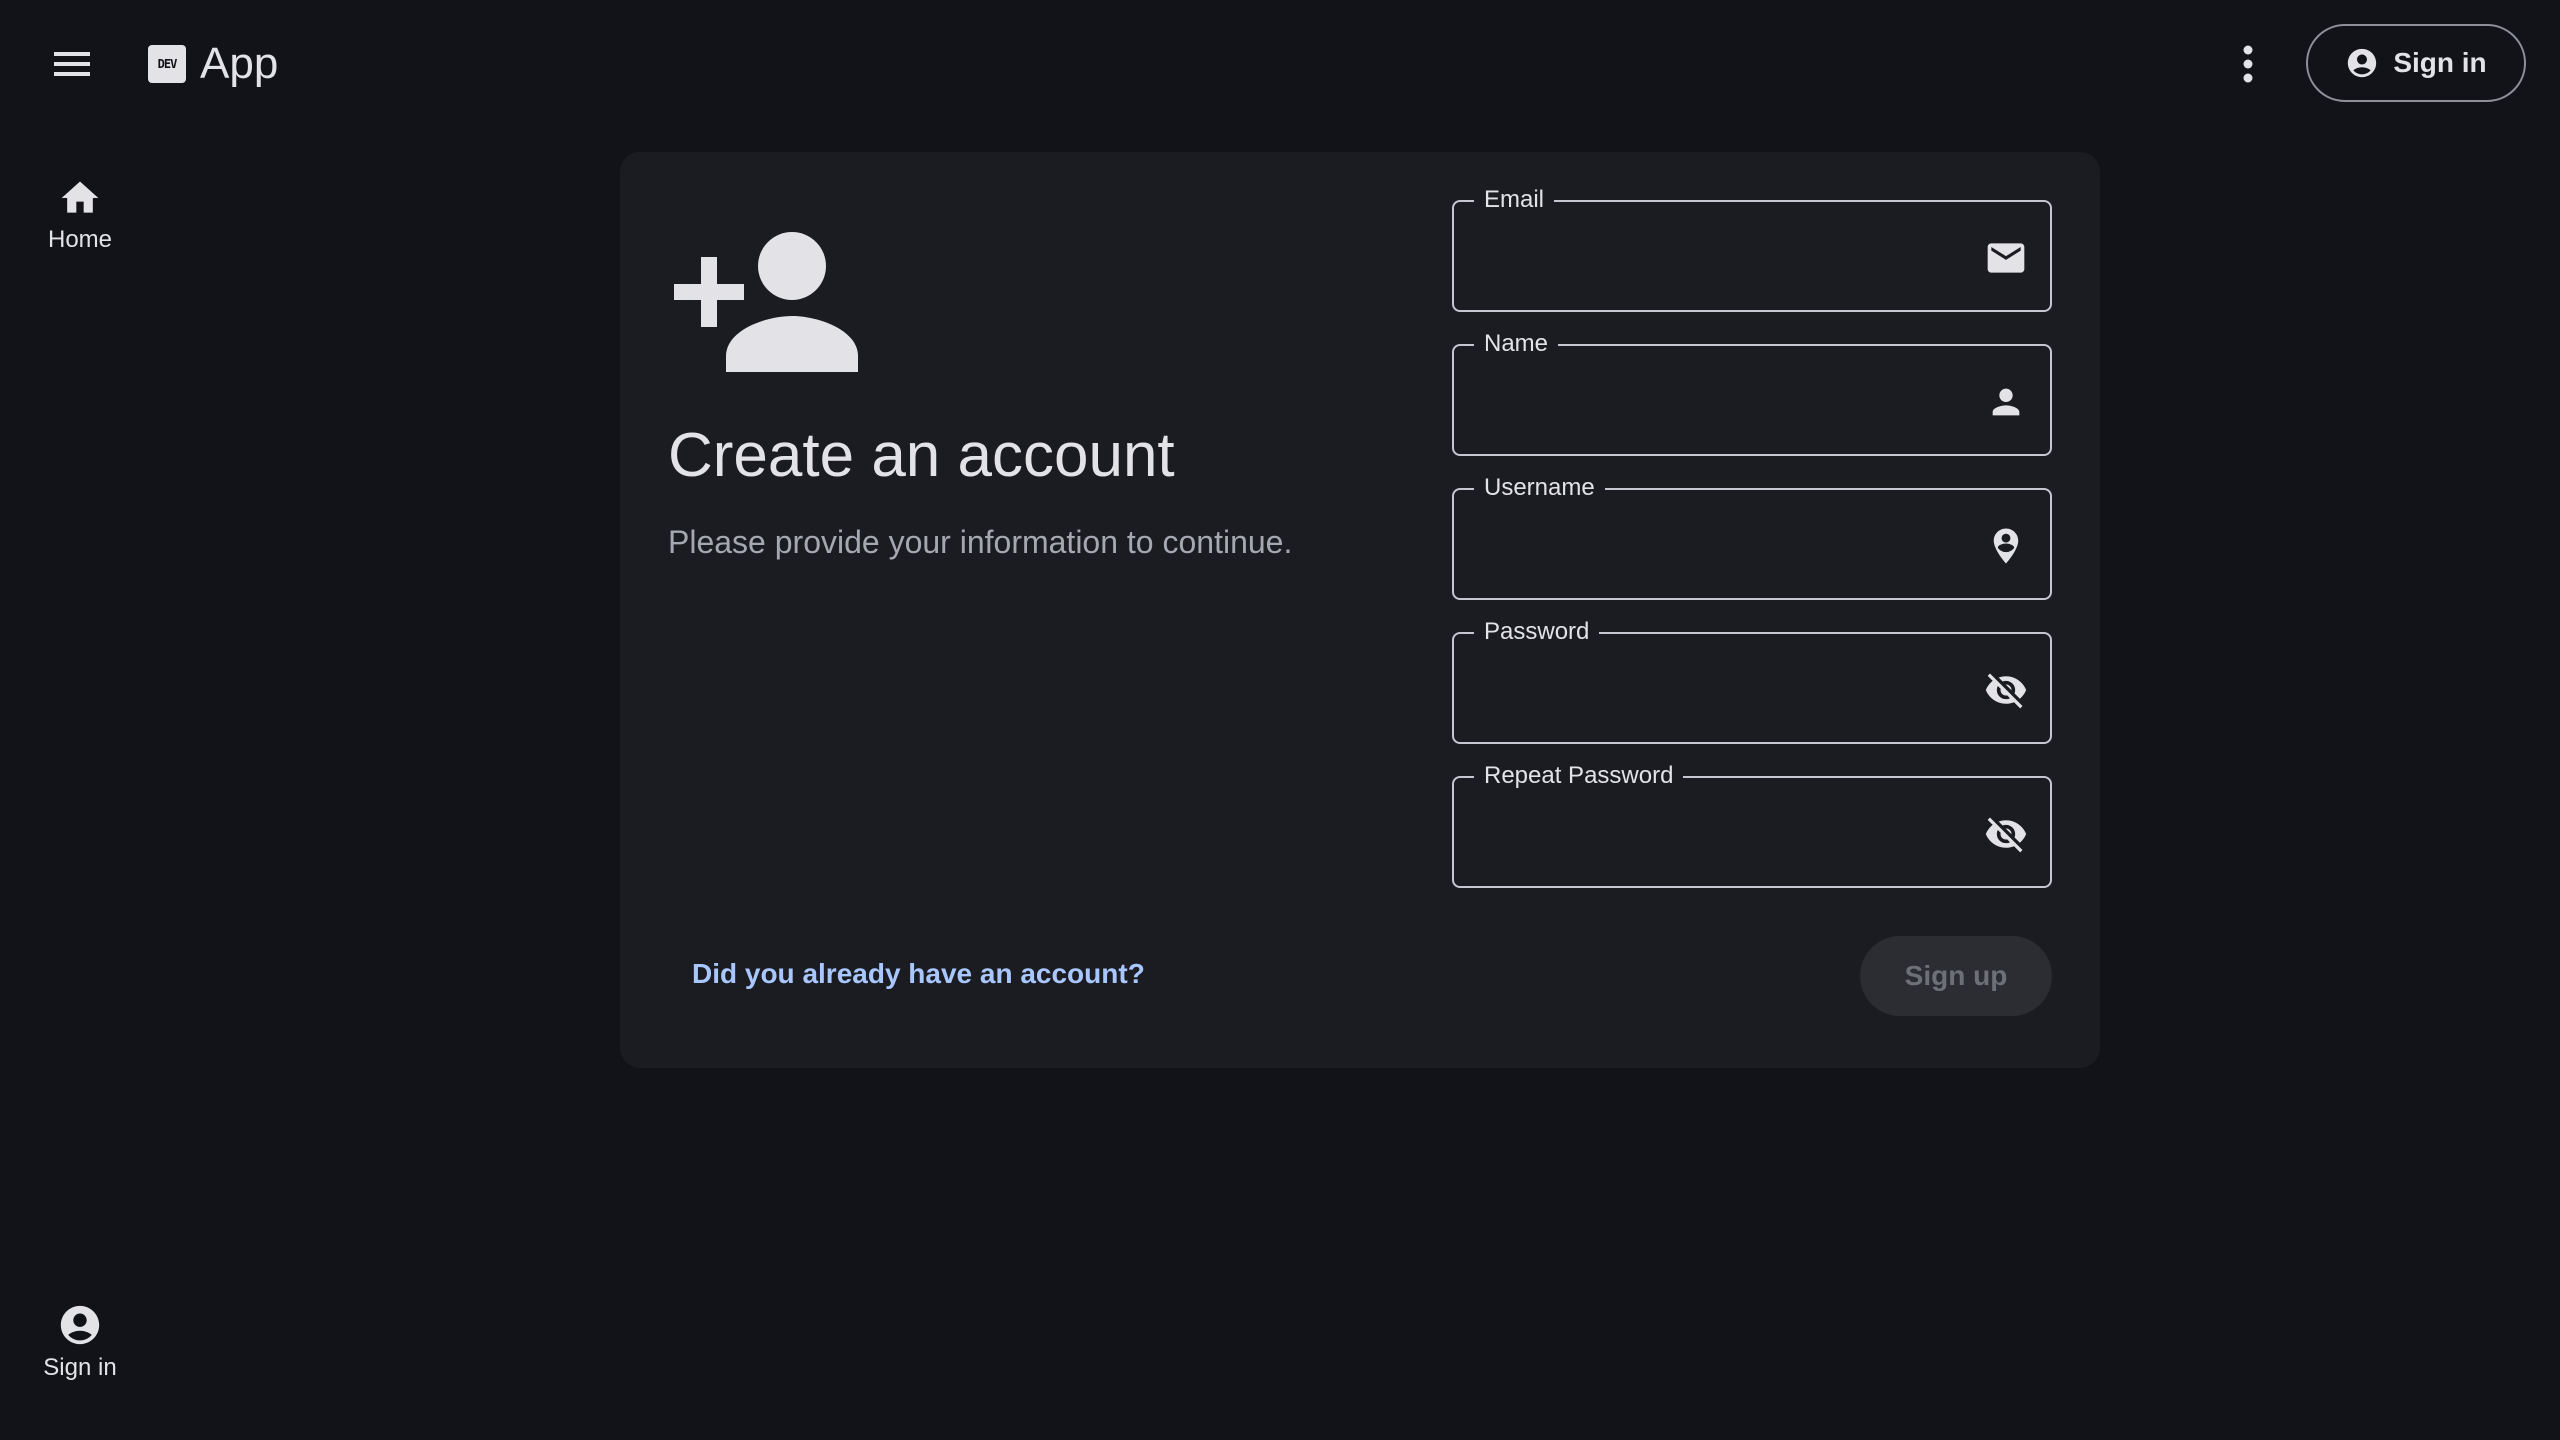 This screenshot has height=1440, width=2560. I want to click on brand: DEV App, so click(213, 64).